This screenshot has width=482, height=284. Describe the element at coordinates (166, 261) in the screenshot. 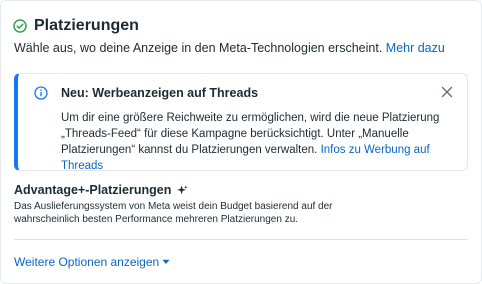

I see `caret-down-icon` at that location.